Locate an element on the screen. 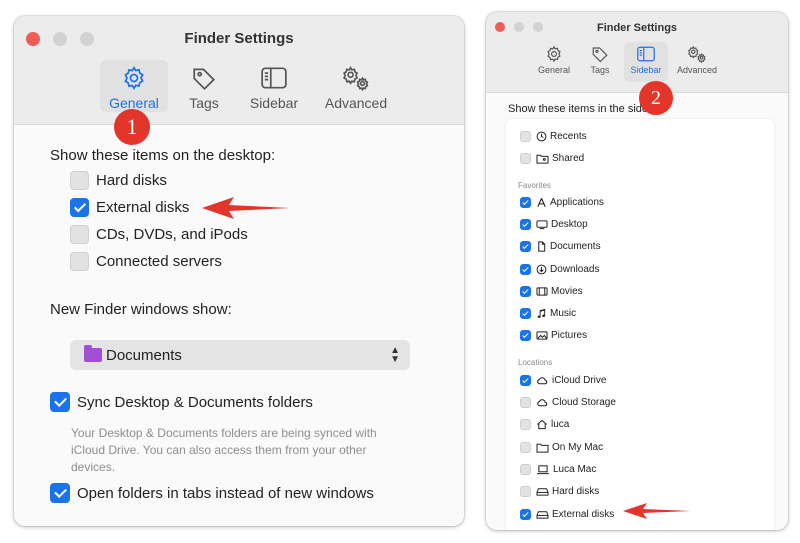 The width and height of the screenshot is (800, 543). list-item-downloads: Downloads is located at coordinates (559, 269).